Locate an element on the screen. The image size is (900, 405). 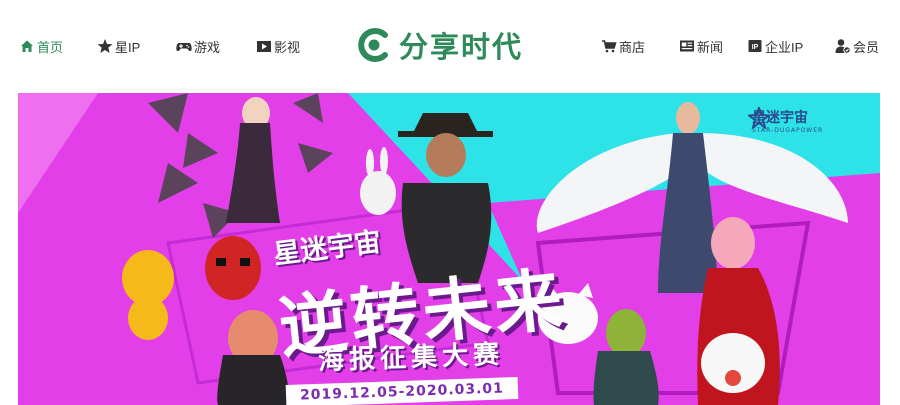
nav-home: 首页 is located at coordinates (41, 46).